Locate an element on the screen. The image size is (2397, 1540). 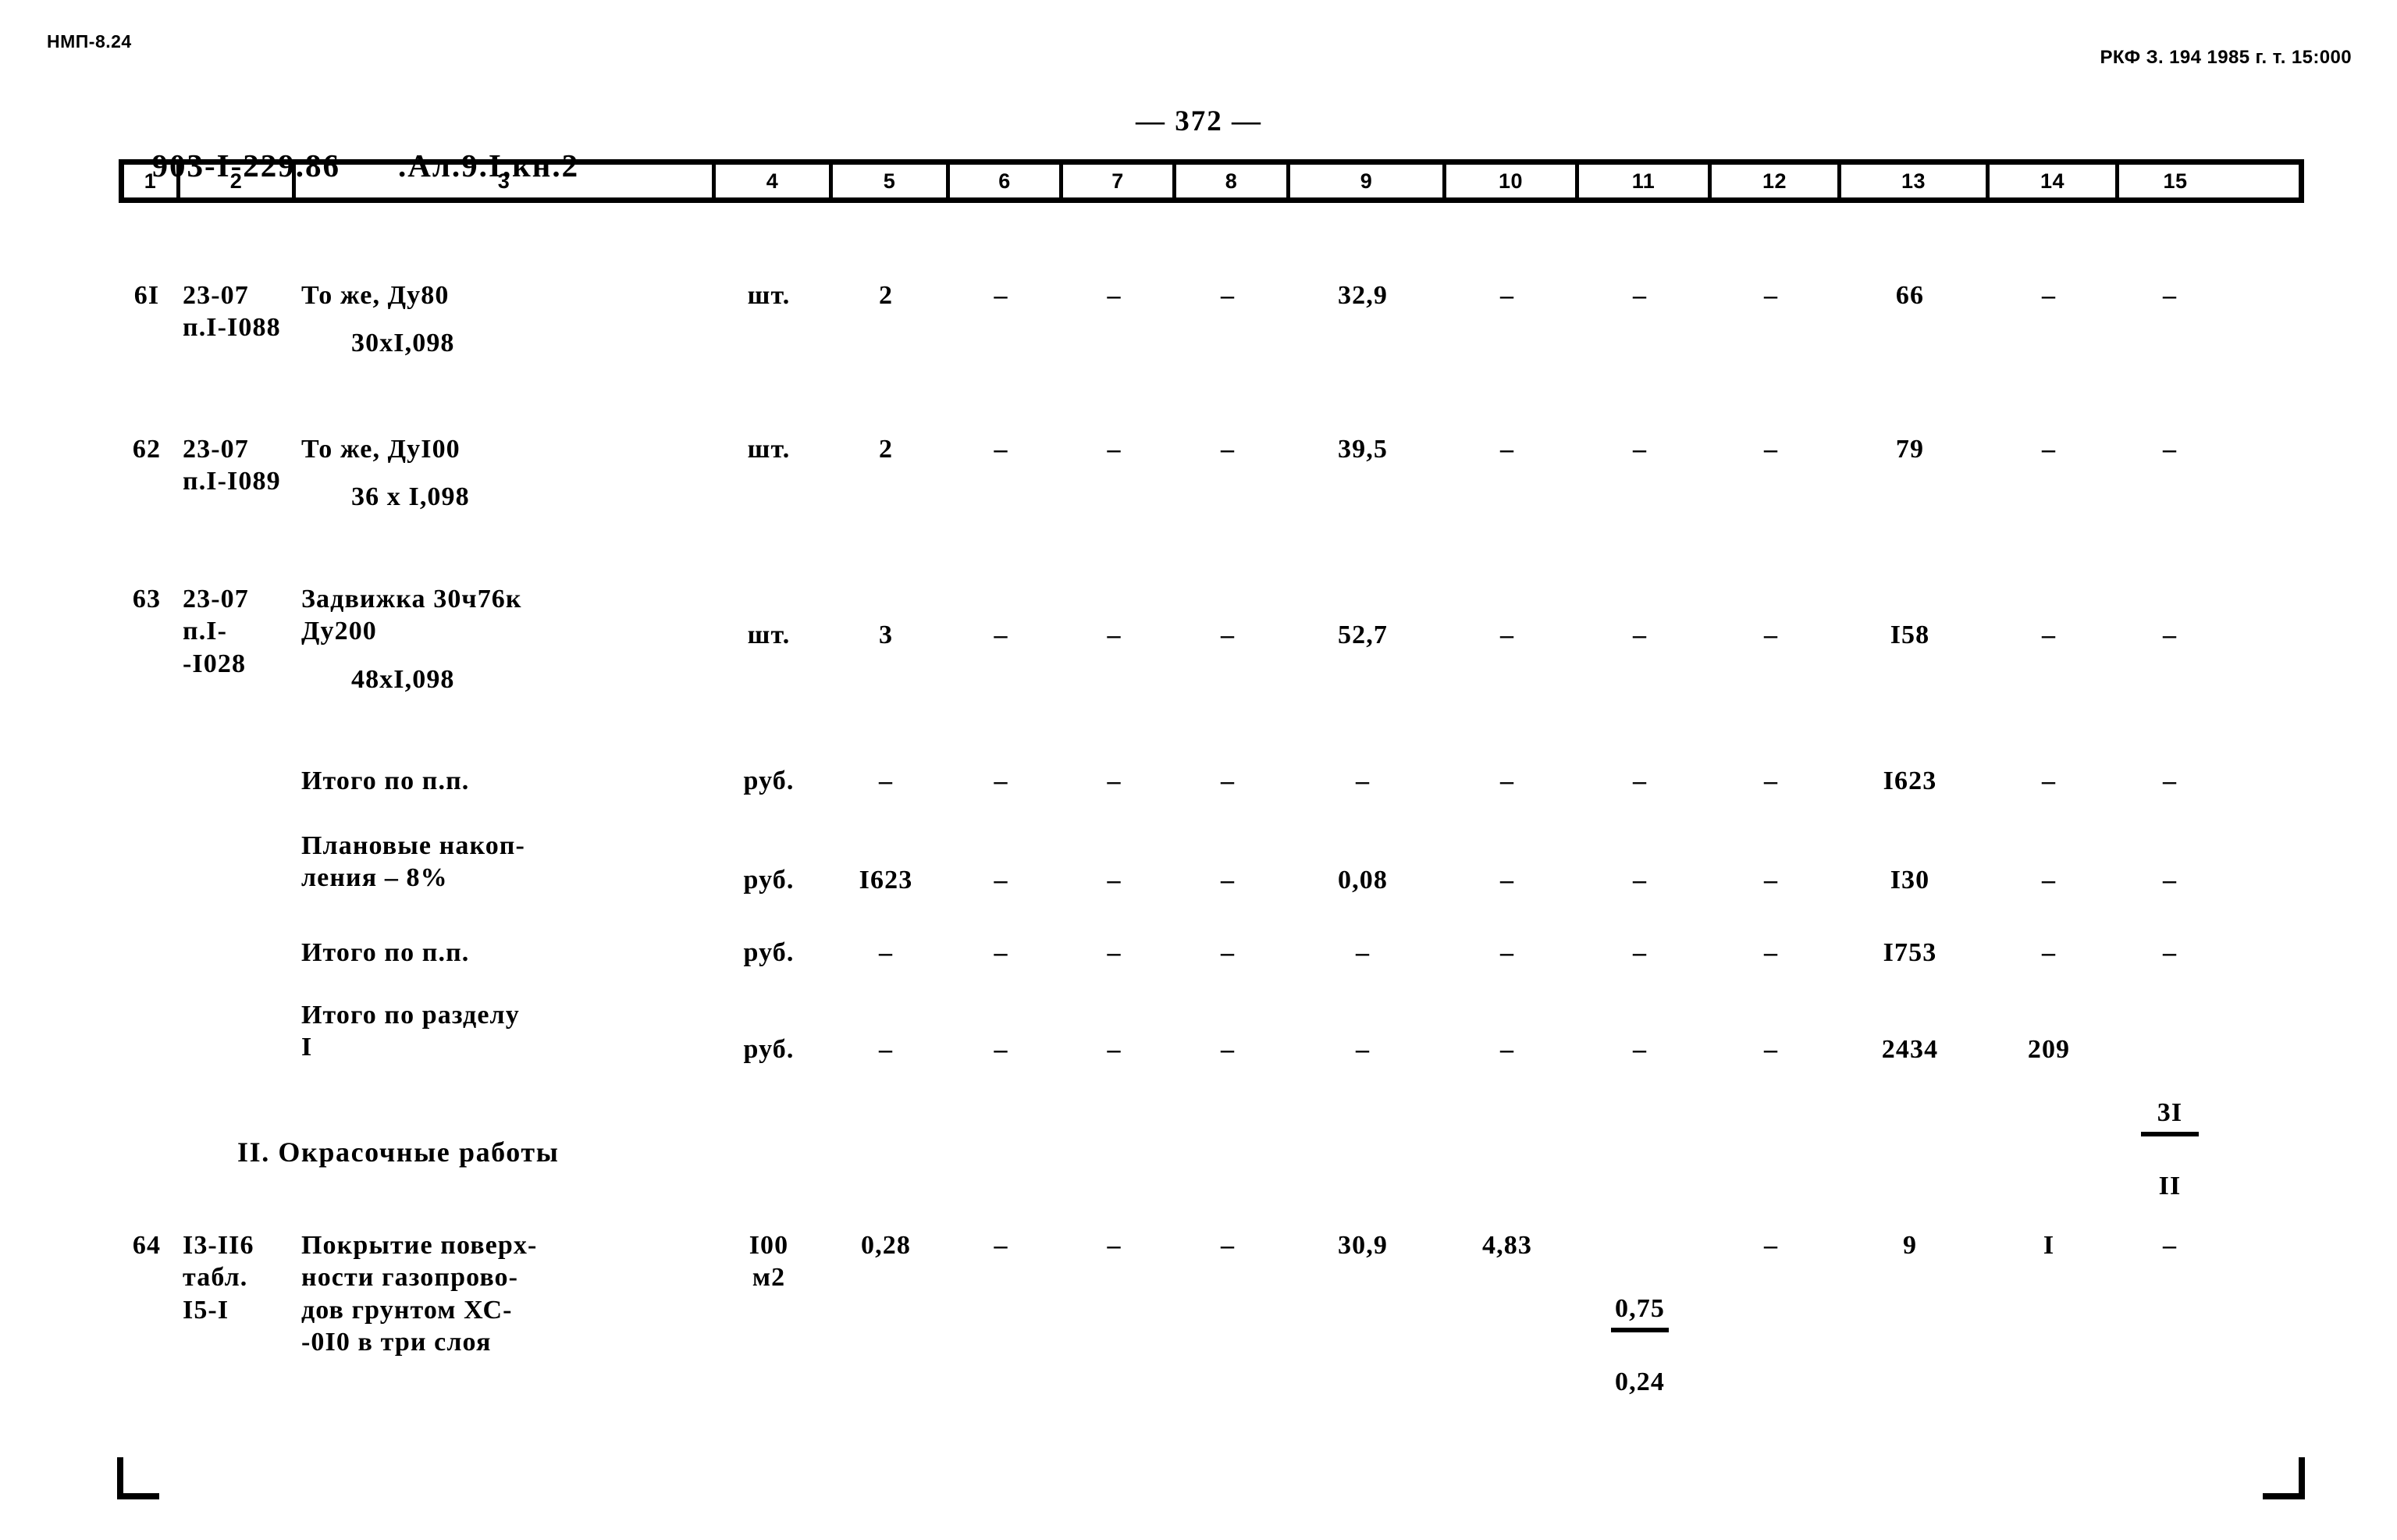
column-header-6: 6 is located at coordinates (1007, 181).